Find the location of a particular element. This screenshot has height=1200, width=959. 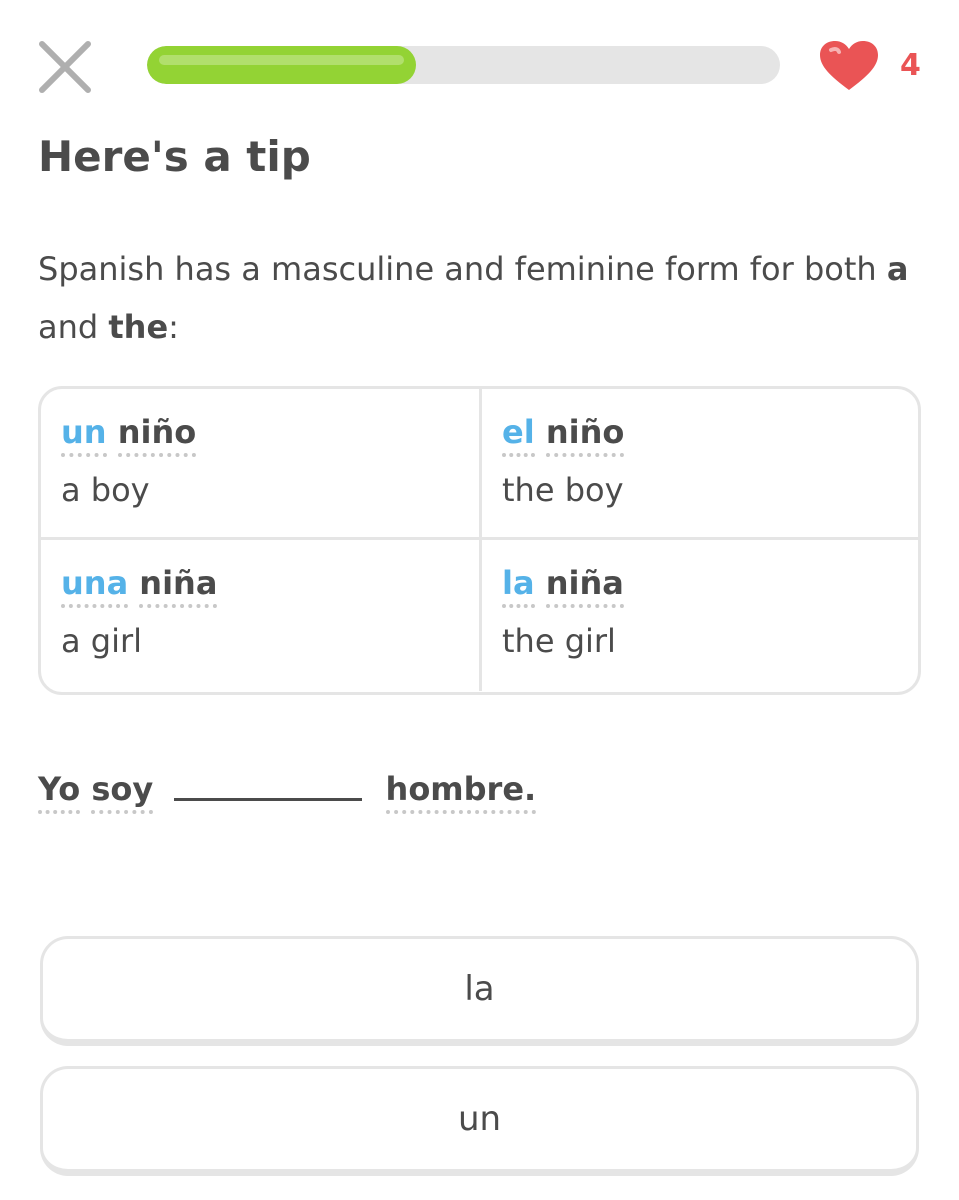

answer-option-la: la is located at coordinates (479, 991).